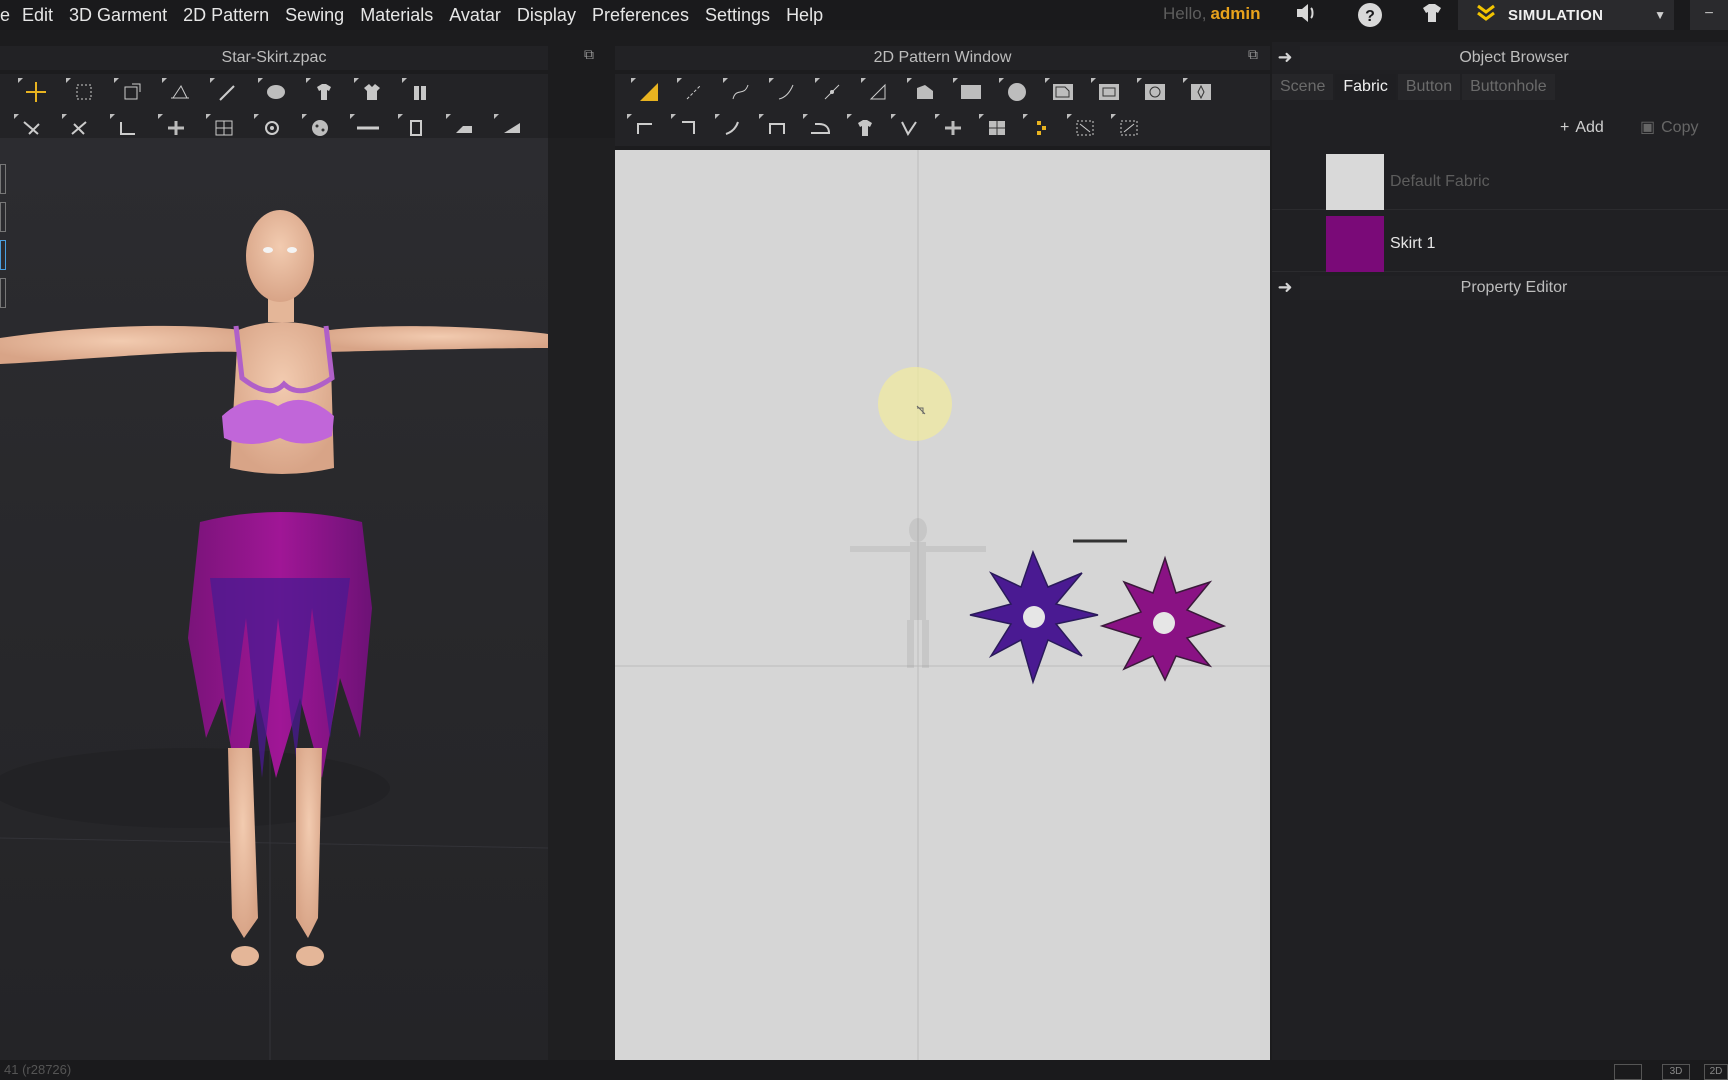  What do you see at coordinates (180, 92) in the screenshot?
I see `fold-icon` at bounding box center [180, 92].